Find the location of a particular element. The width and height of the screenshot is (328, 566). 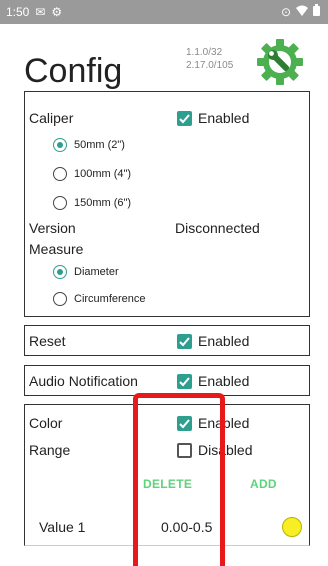

radio-size-150mm: 150mm (6") is located at coordinates (92, 203).